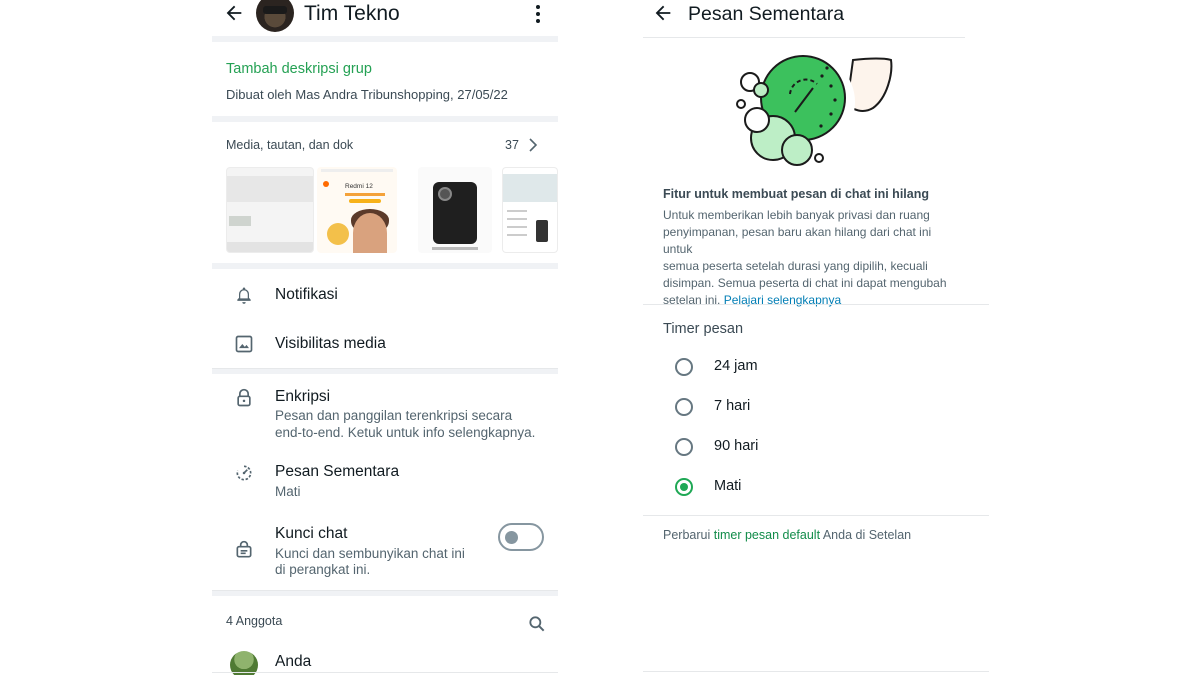 The height and width of the screenshot is (675, 1200). What do you see at coordinates (736, 366) in the screenshot?
I see `timer-option-label: 24 jam` at bounding box center [736, 366].